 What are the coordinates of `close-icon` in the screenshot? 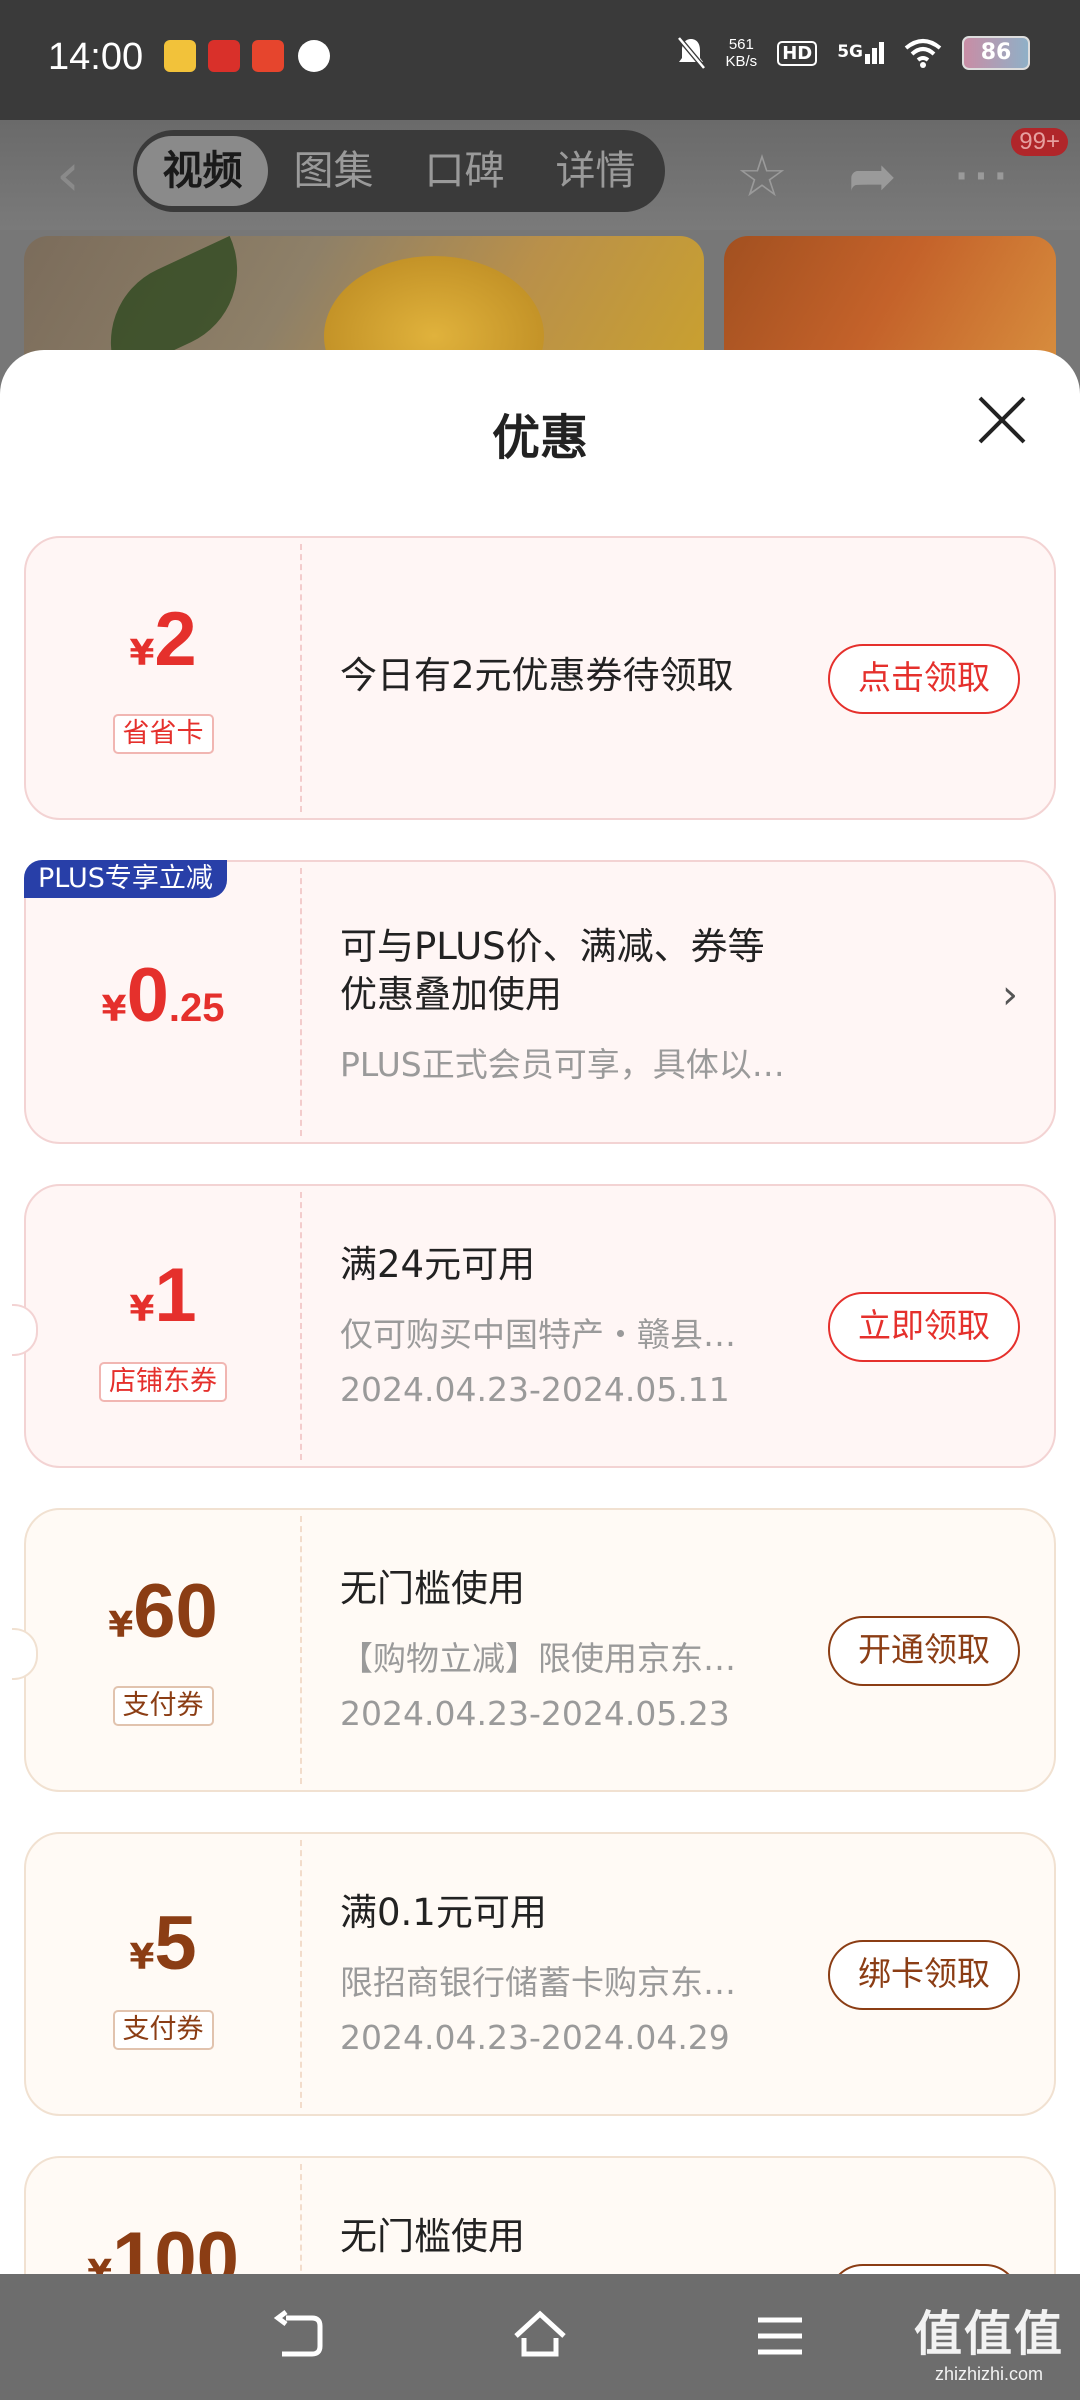 It's located at (1002, 420).